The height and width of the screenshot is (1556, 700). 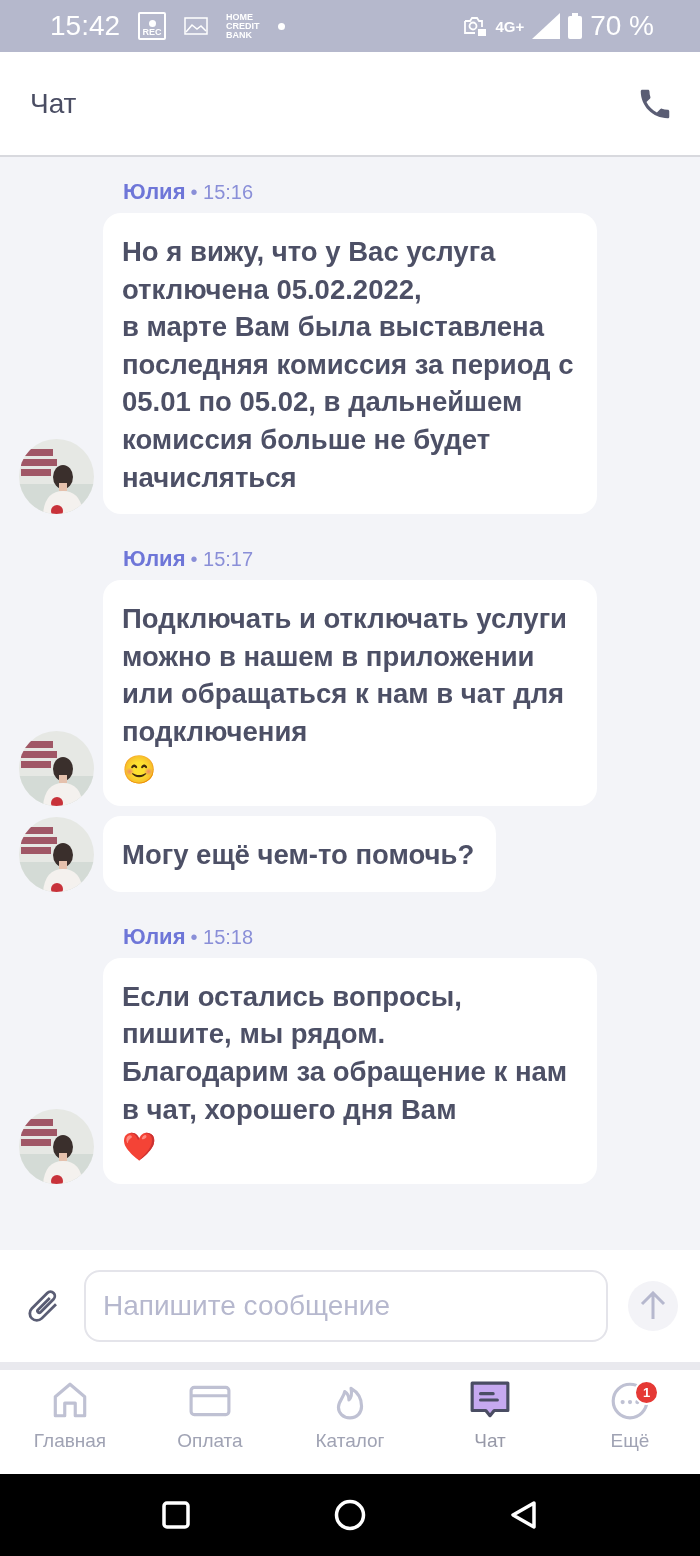 What do you see at coordinates (510, 26) in the screenshot?
I see `network-type: 4G+` at bounding box center [510, 26].